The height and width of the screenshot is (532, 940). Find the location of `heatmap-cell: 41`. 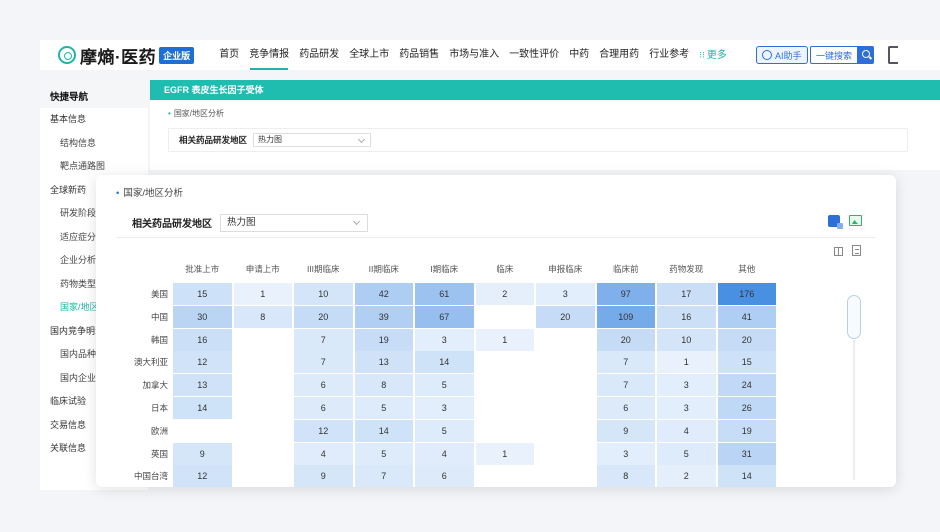

heatmap-cell: 41 is located at coordinates (746, 316).